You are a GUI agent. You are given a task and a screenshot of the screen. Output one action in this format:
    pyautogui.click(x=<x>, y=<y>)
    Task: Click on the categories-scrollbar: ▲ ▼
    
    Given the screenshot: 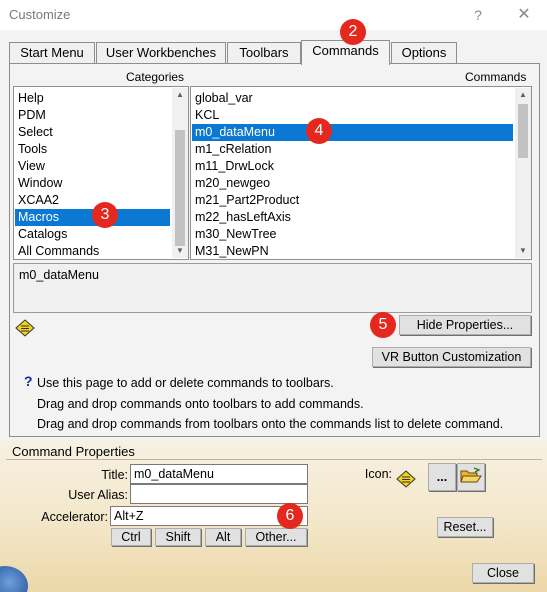 What is the action you would take?
    pyautogui.click(x=180, y=173)
    